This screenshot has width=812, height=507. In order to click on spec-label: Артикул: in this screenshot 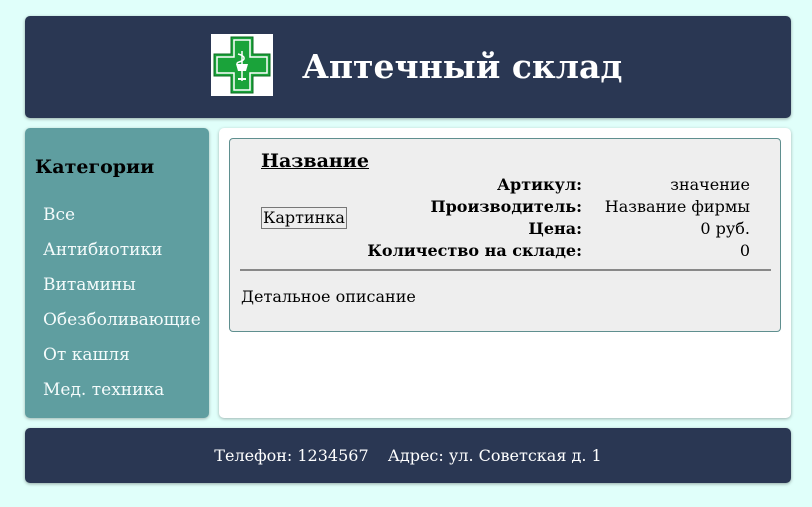, I will do `click(539, 184)`.